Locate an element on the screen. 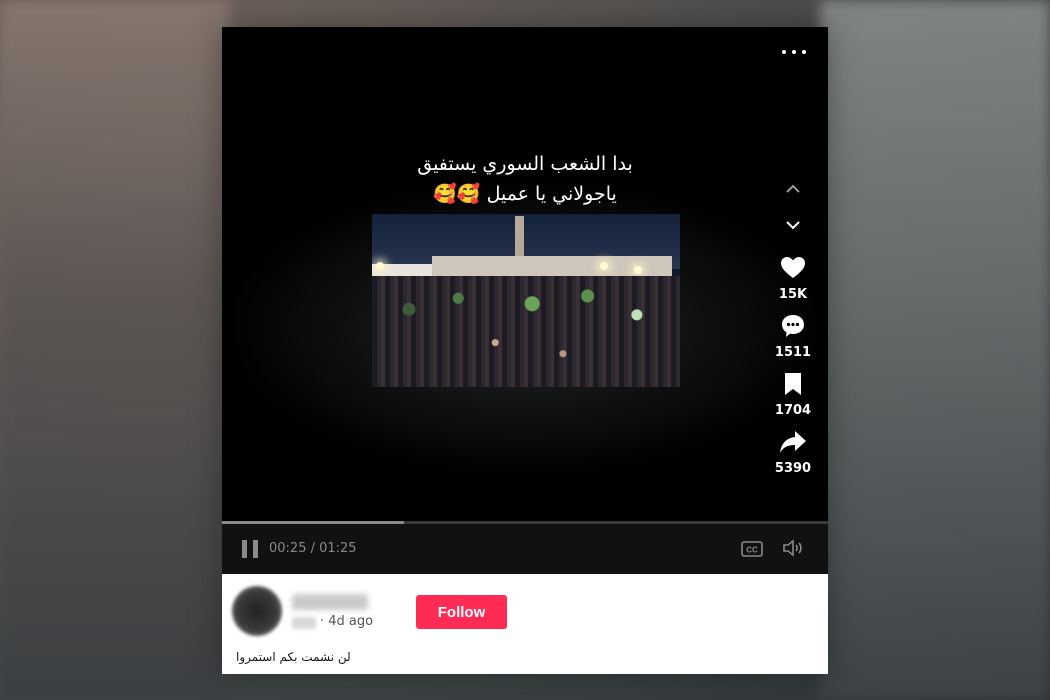 The width and height of the screenshot is (1050, 700). more-options-button is located at coordinates (794, 52).